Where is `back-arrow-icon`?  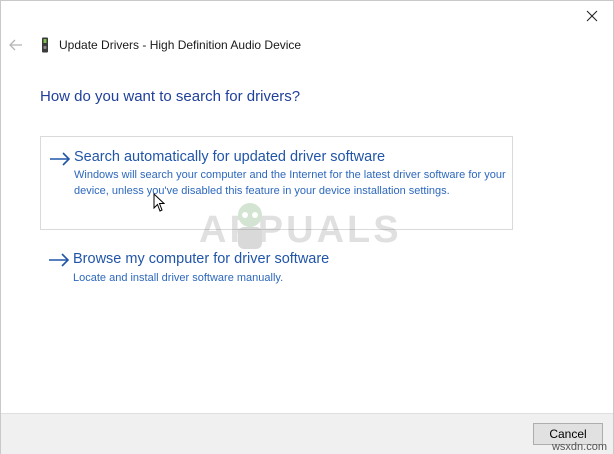
back-arrow-icon is located at coordinates (15, 45).